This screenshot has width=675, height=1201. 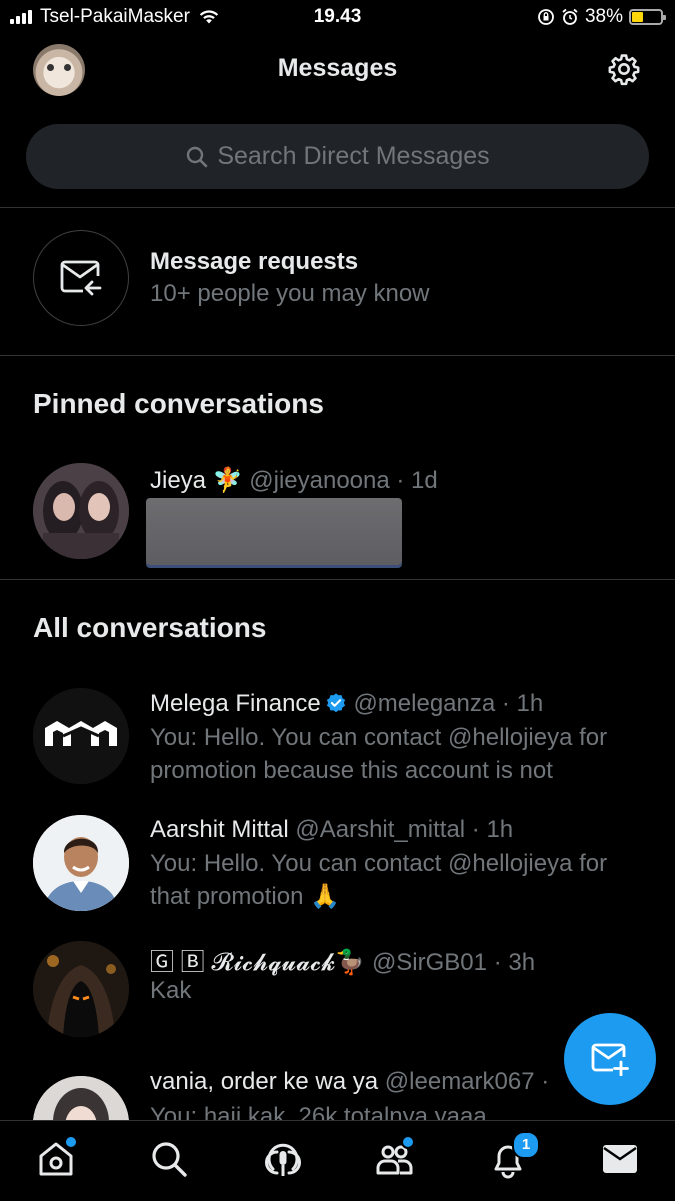 What do you see at coordinates (459, 1081) in the screenshot?
I see `conversation-handle: @leemark067` at bounding box center [459, 1081].